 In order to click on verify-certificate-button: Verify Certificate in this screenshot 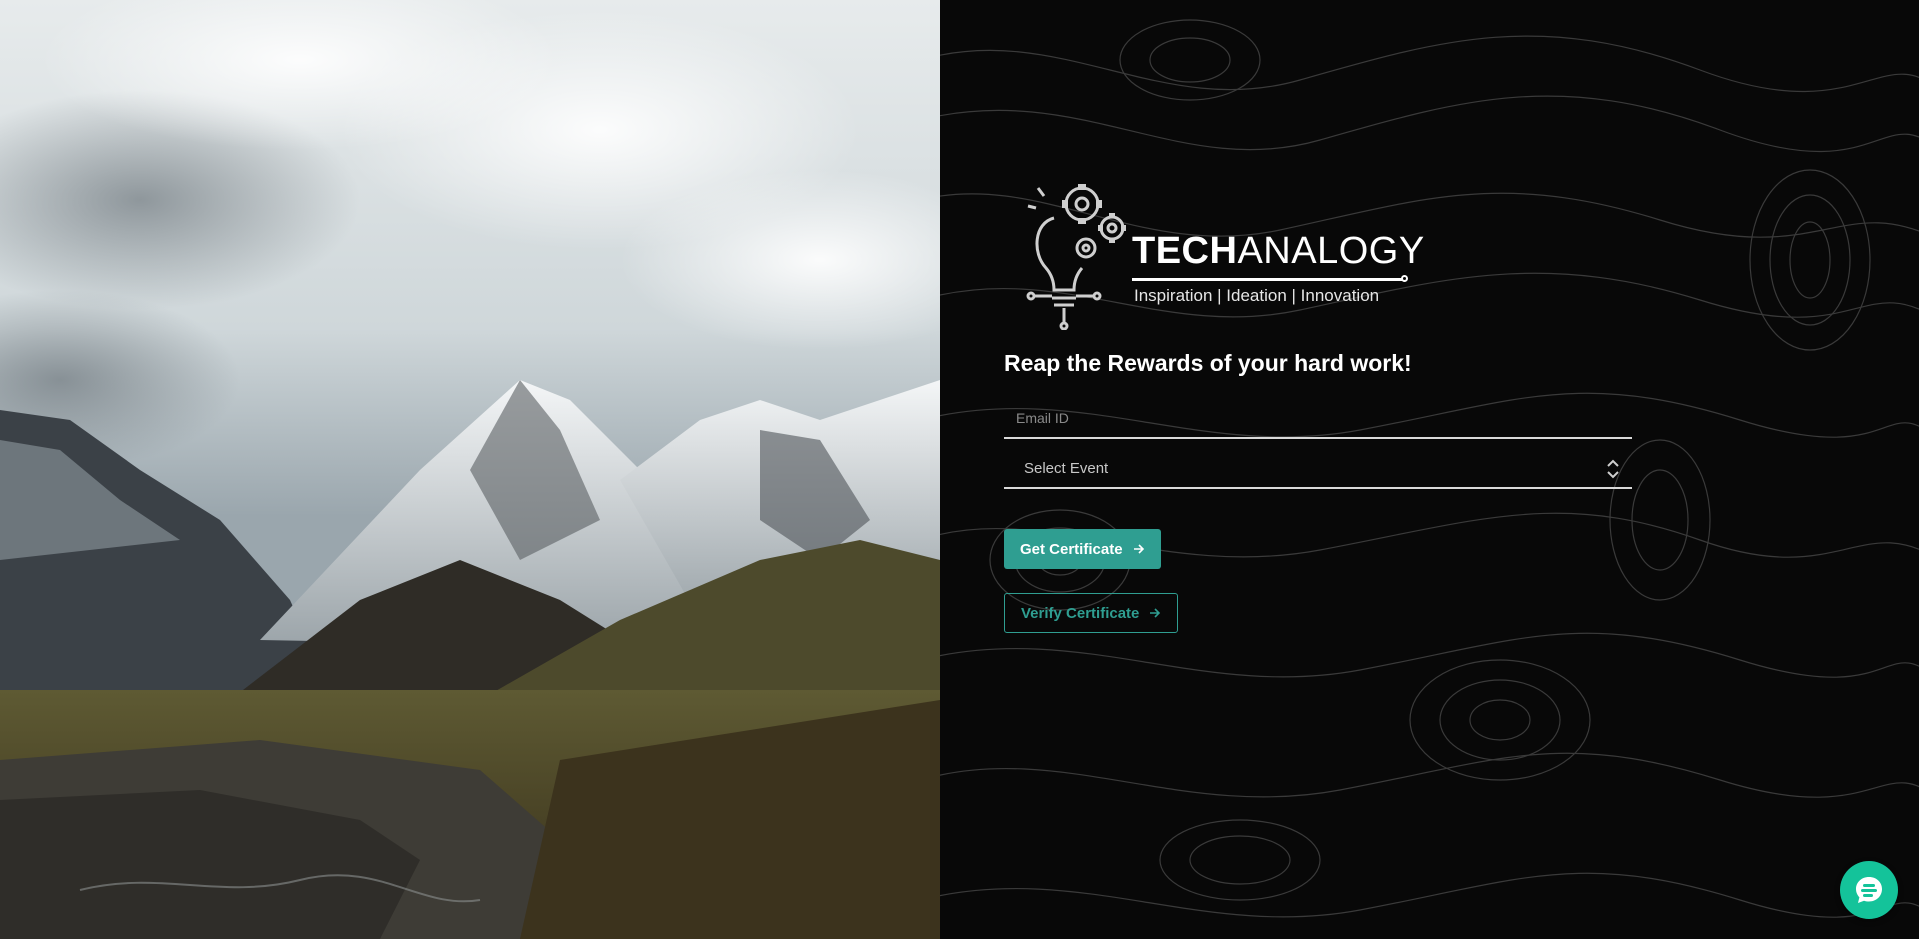, I will do `click(1091, 613)`.